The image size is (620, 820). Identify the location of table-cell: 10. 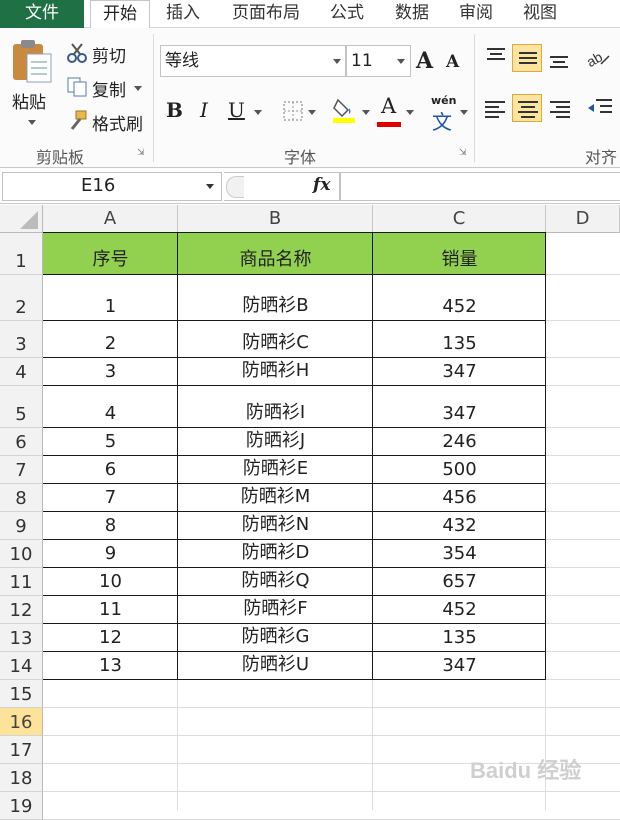
(110, 582).